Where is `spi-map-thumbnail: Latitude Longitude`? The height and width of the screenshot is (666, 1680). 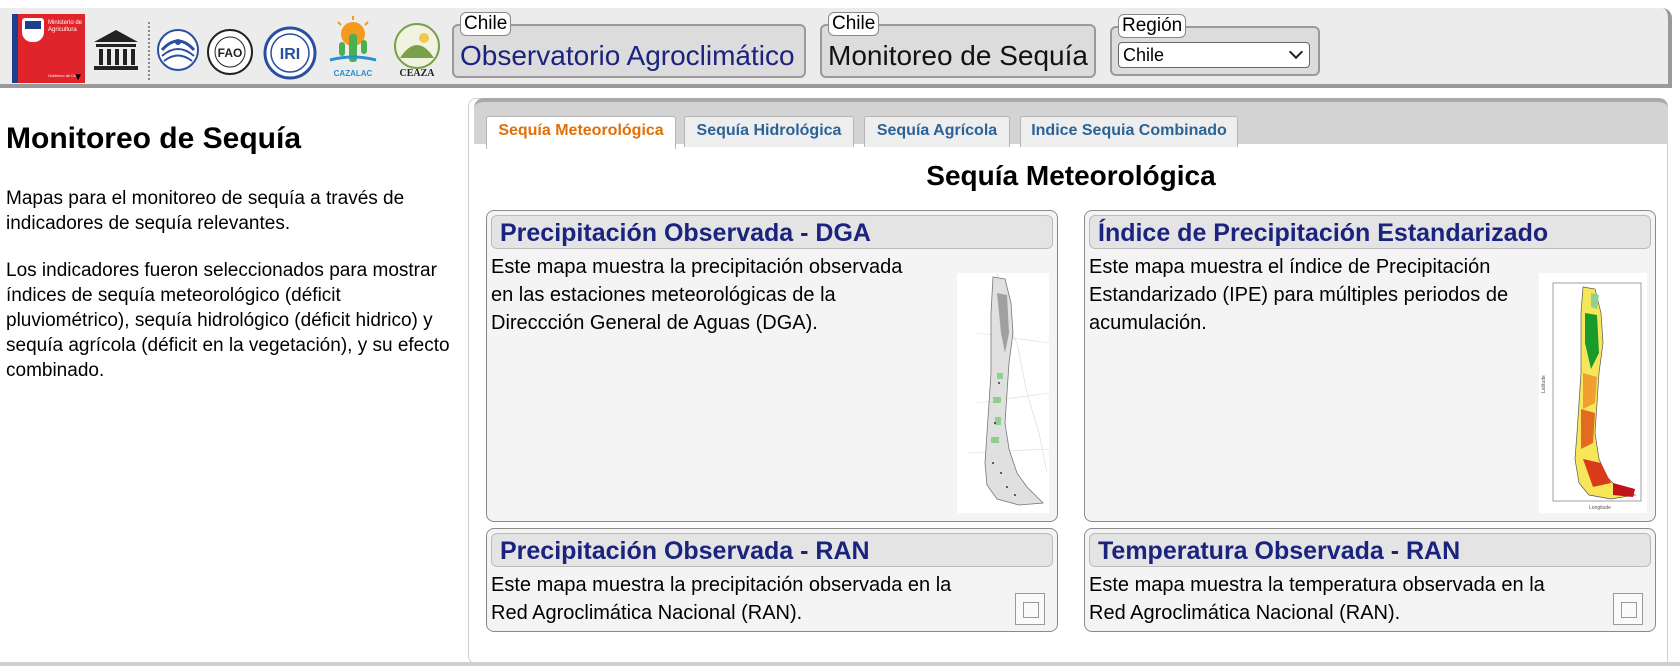
spi-map-thumbnail: Latitude Longitude is located at coordinates (1593, 393).